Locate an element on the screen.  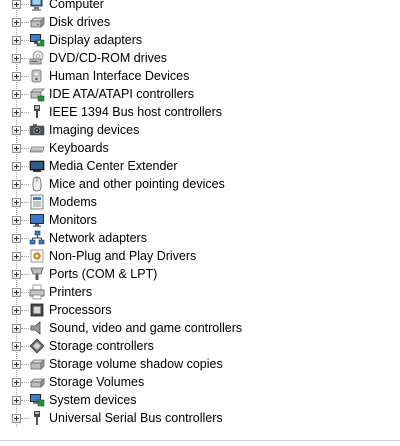
tree-item-label: IEEE 1394 Bus host controllers is located at coordinates (136, 112).